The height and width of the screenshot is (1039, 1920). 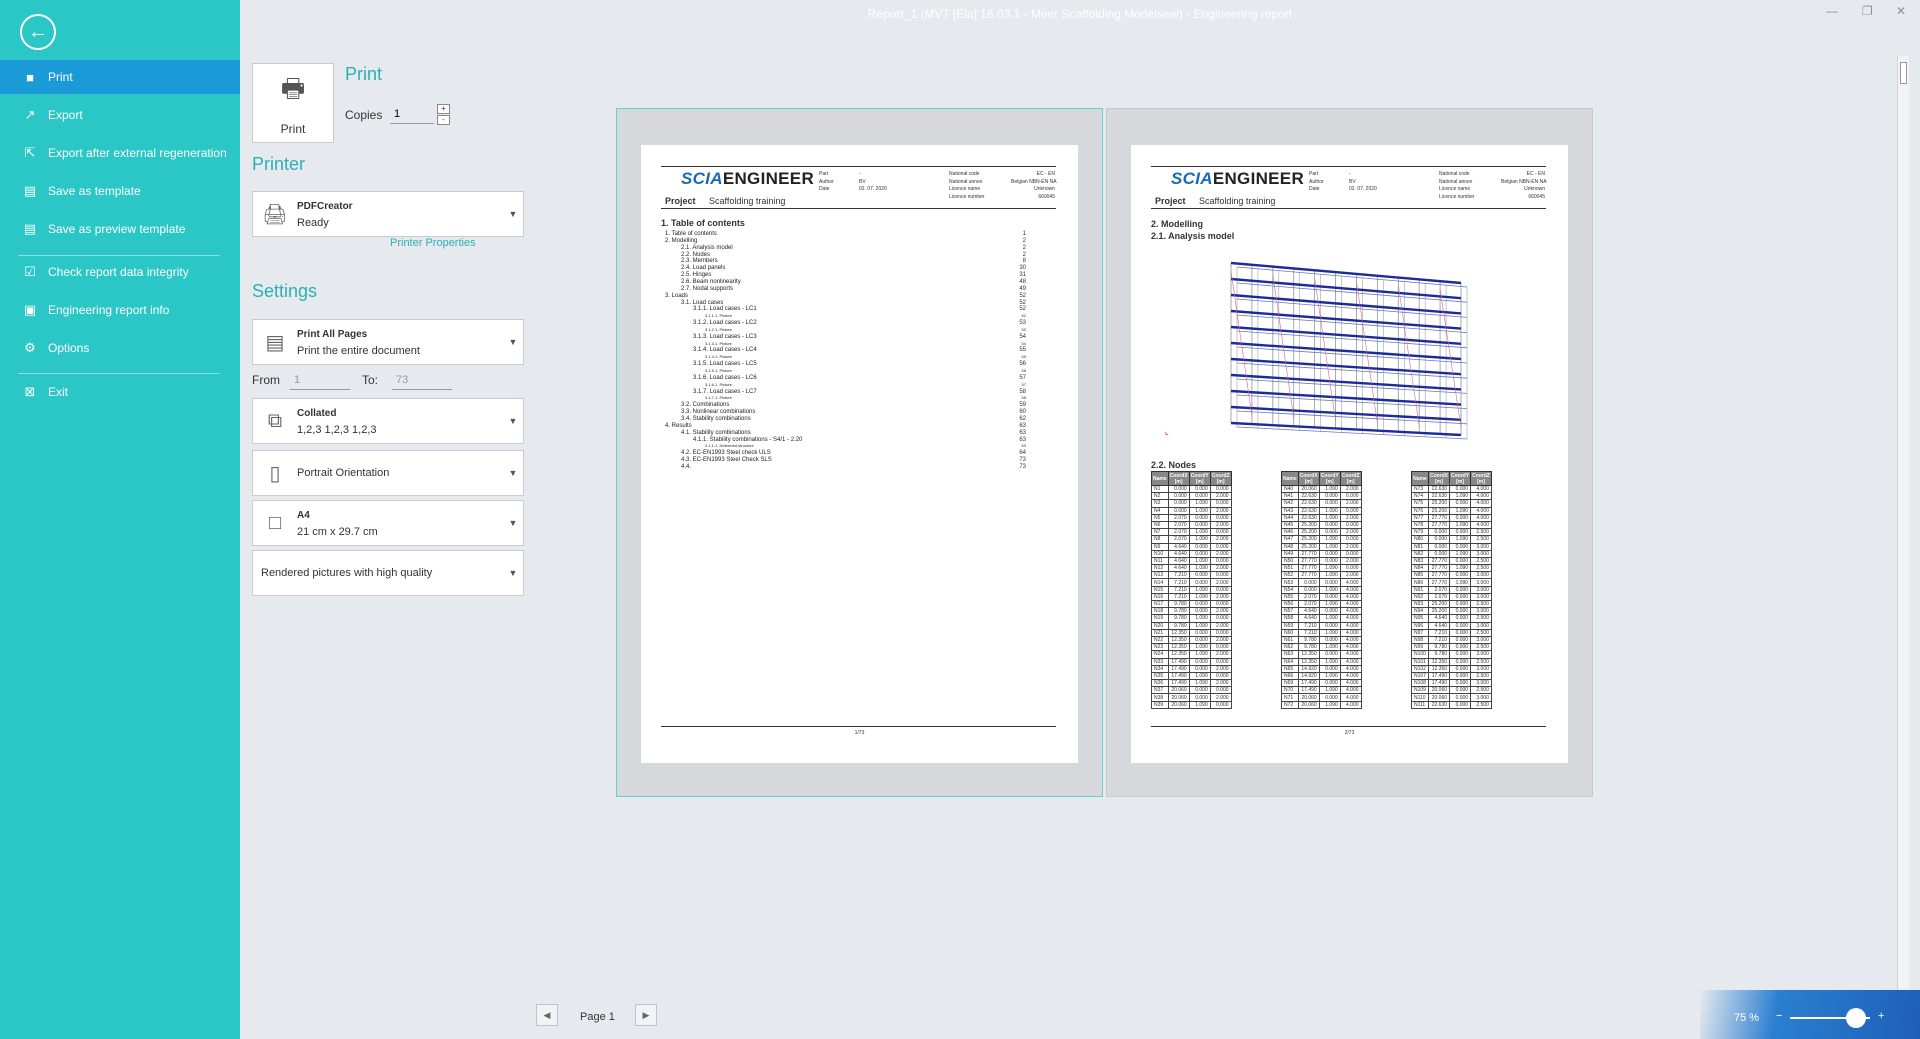 What do you see at coordinates (1321, 697) in the screenshot?
I see `table-row: N71 20.060 0.000 4.000` at bounding box center [1321, 697].